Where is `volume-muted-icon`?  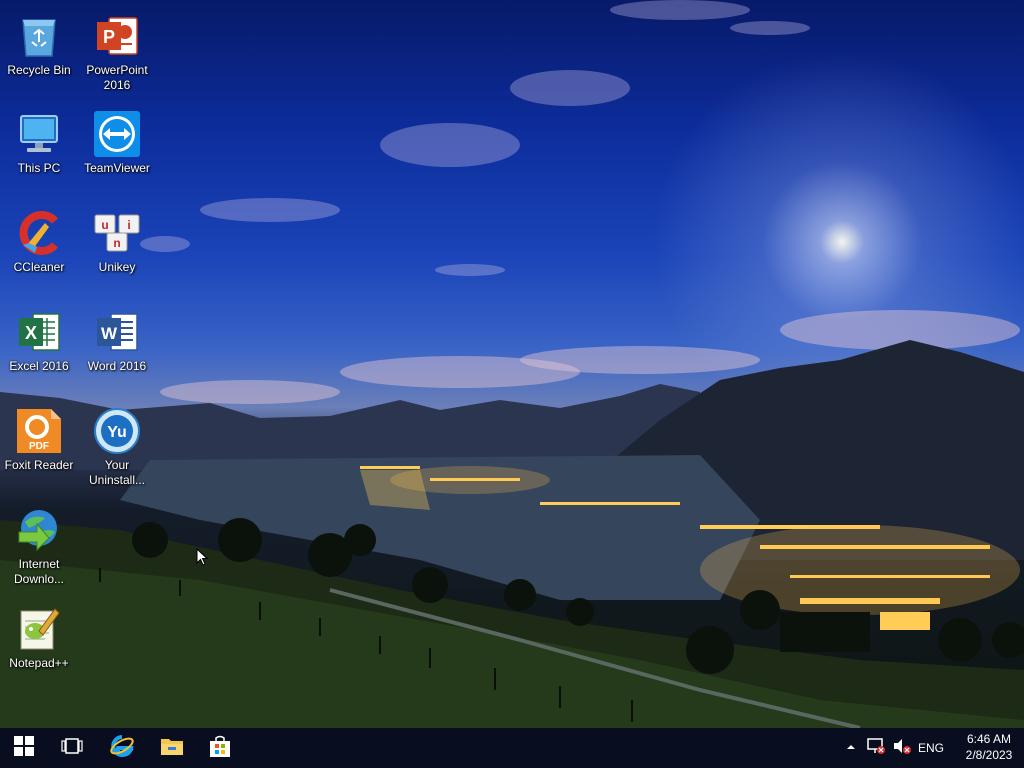 volume-muted-icon is located at coordinates (902, 748).